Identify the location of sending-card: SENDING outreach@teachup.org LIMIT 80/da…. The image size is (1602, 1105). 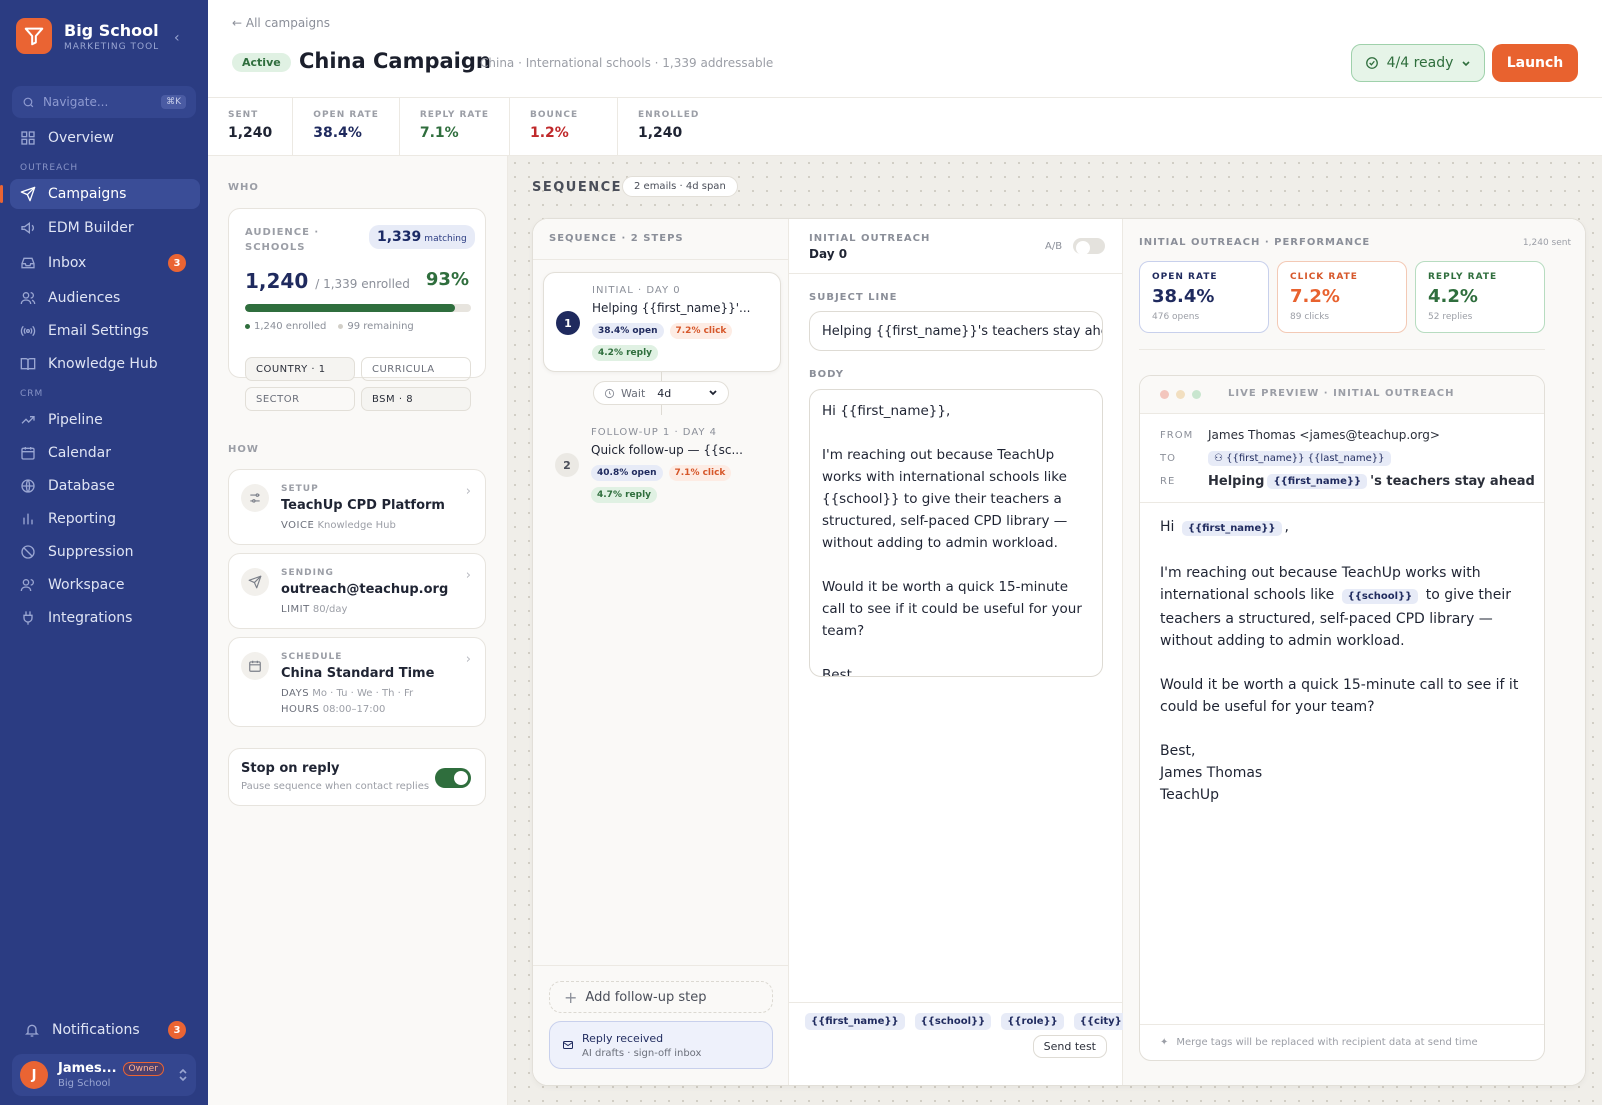
(357, 591).